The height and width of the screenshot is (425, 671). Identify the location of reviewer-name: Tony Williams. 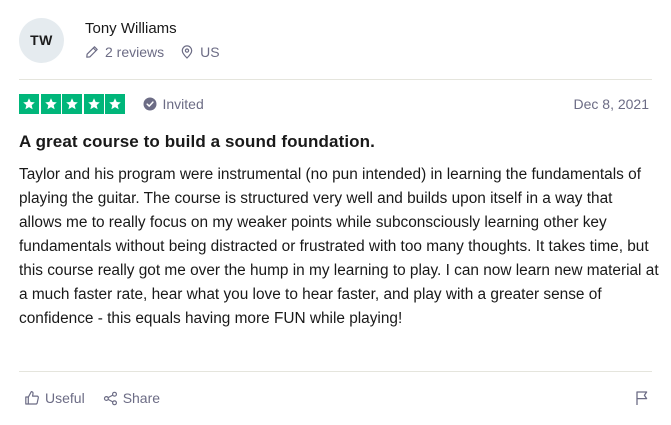
(152, 29).